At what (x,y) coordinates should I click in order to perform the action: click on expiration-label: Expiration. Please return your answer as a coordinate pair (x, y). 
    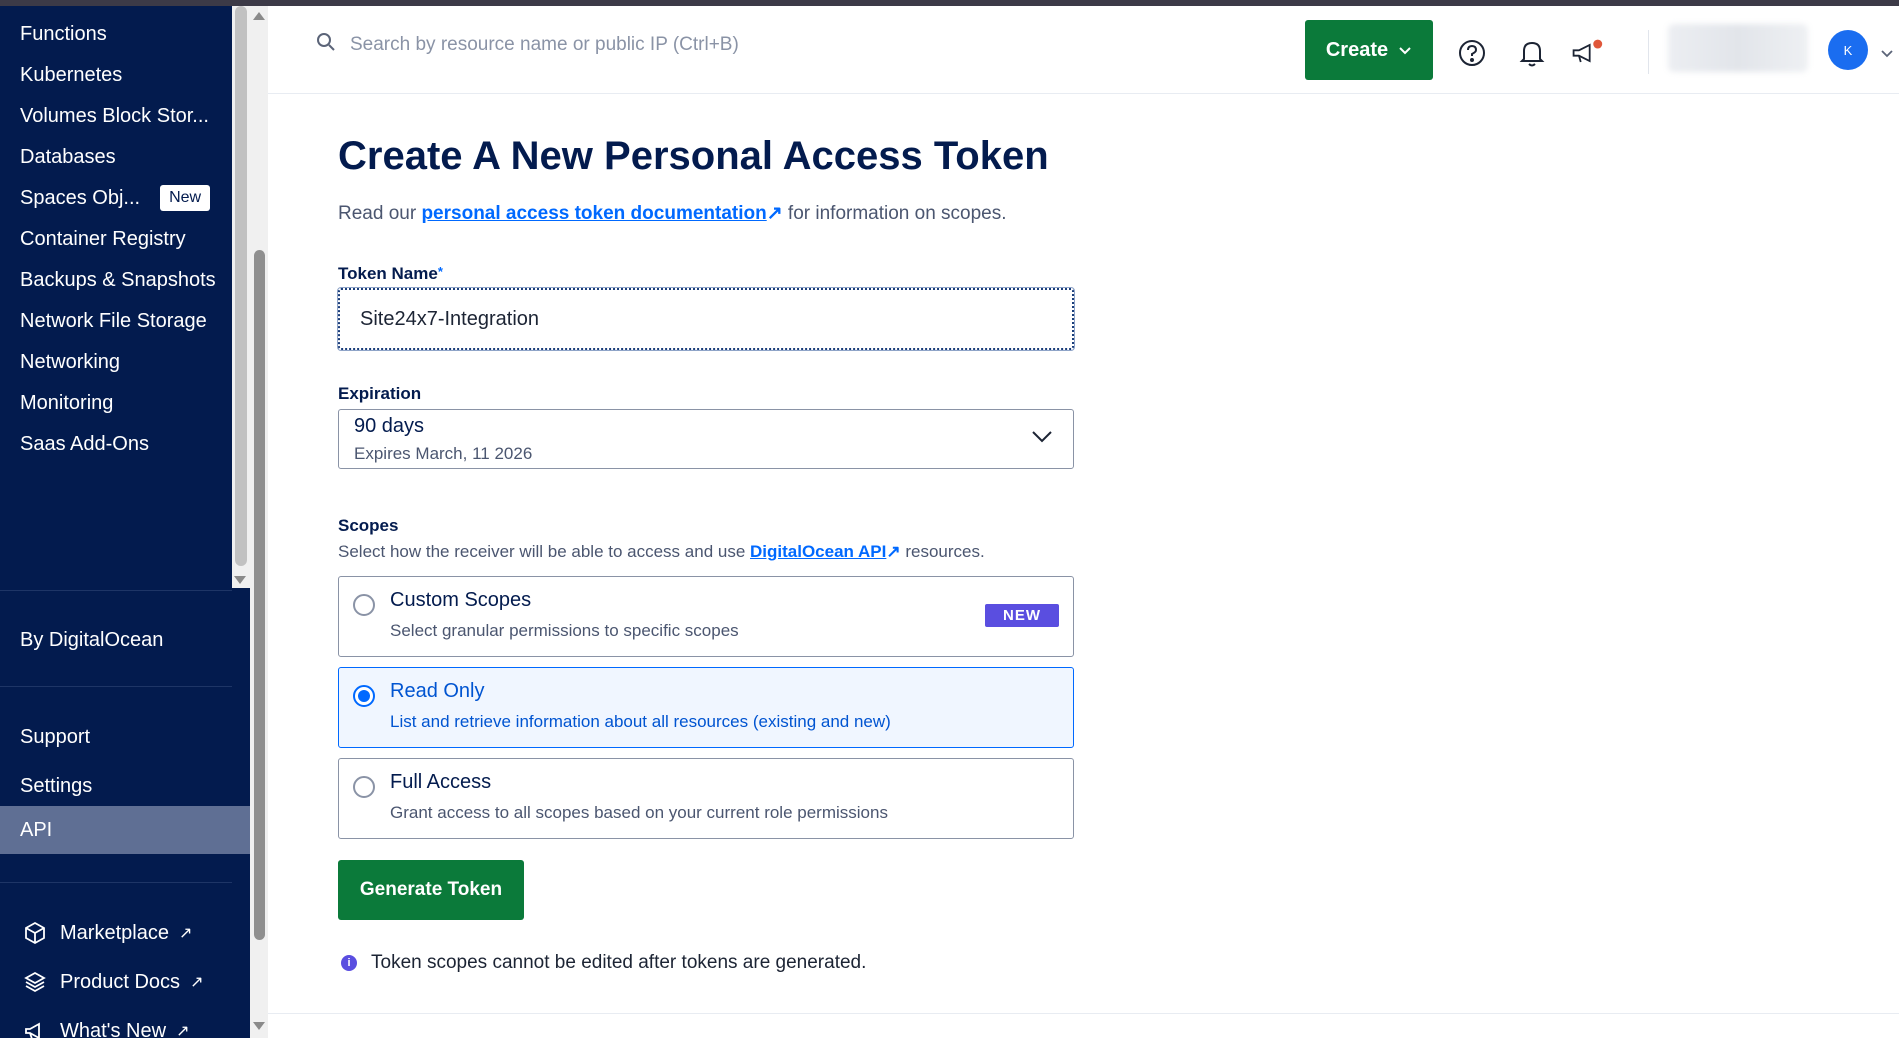
    Looking at the image, I should click on (380, 393).